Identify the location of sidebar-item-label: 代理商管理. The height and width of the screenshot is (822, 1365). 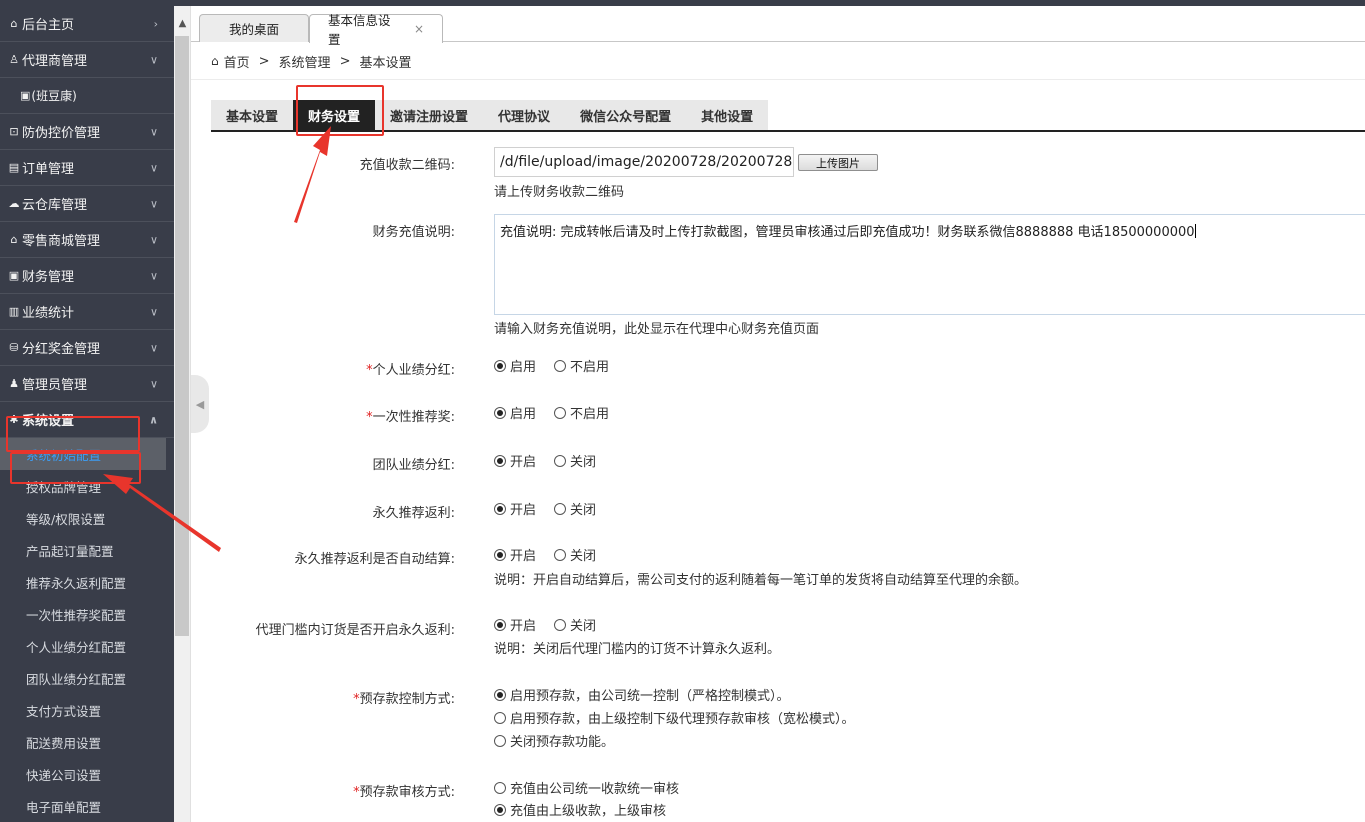
(55, 61).